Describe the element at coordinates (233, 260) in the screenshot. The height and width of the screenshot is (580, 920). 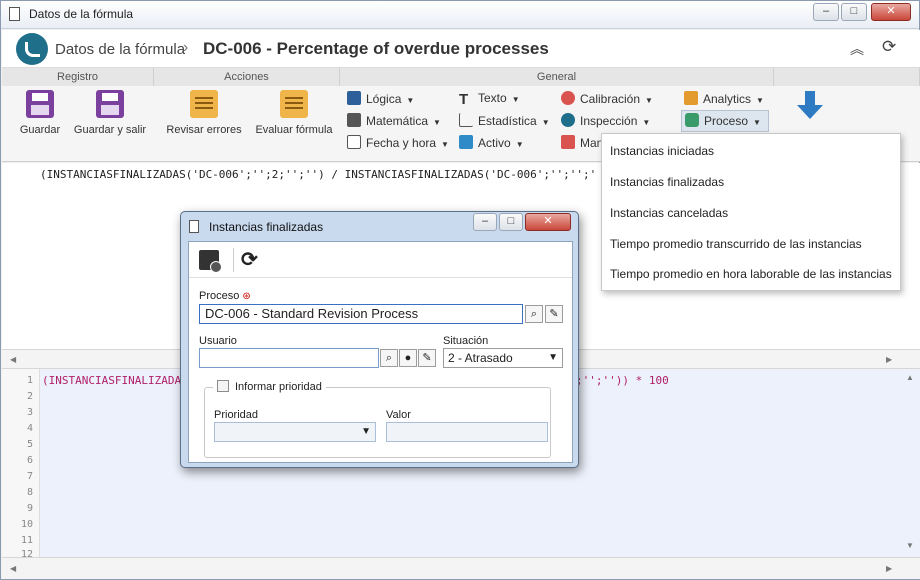
I see `toolbar-divider` at that location.